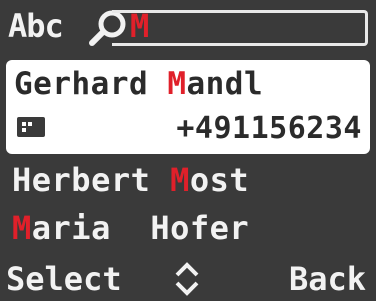 This screenshot has height=301, width=376. I want to click on search-input, so click(240, 28).